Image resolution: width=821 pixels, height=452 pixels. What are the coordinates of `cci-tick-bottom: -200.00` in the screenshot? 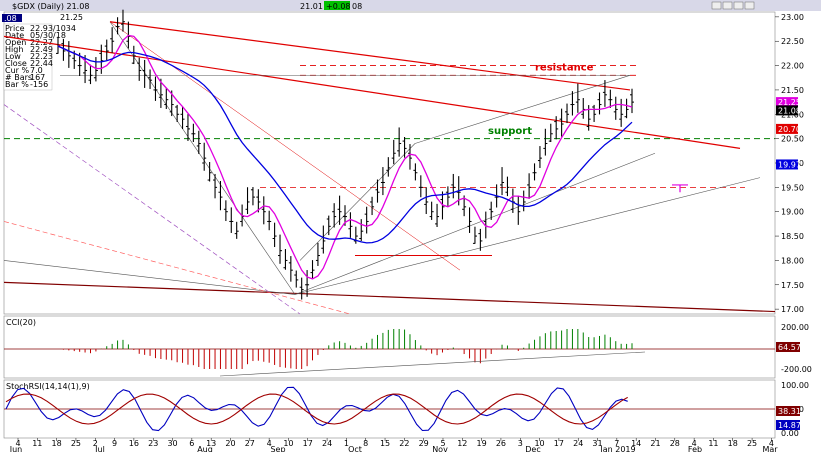 It's located at (796, 369).